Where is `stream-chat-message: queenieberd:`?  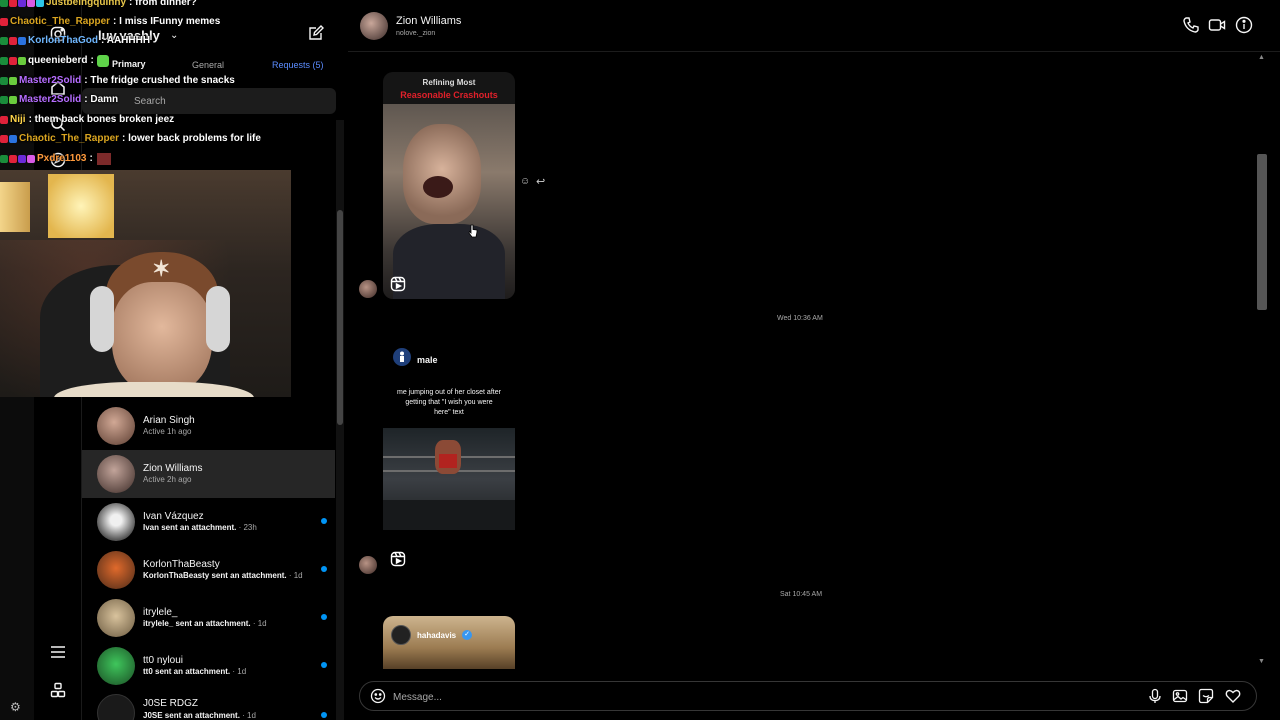 stream-chat-message: queenieberd: is located at coordinates (54, 60).